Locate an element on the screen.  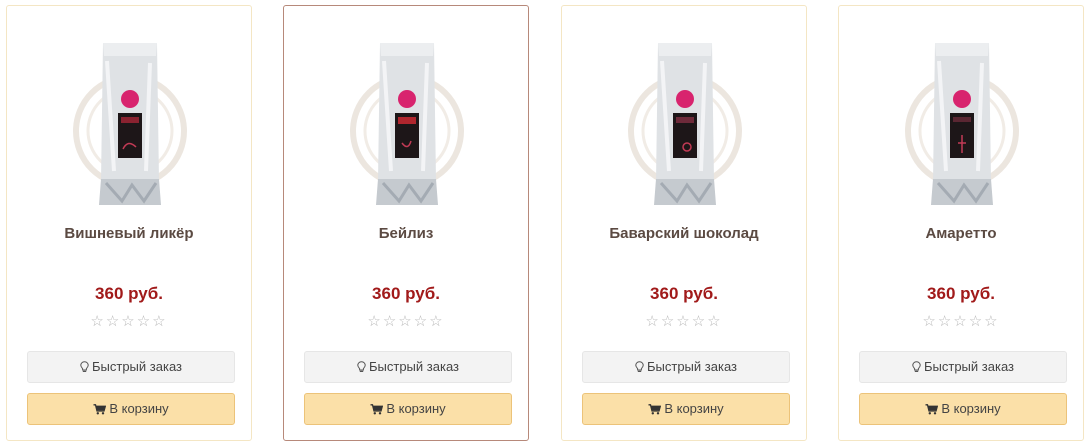
product-title: Бейлиз is located at coordinates (406, 233).